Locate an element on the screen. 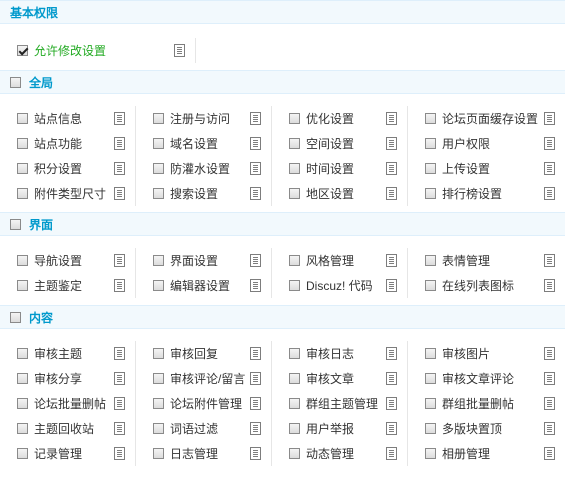 This screenshot has width=565, height=477. permission-item: 审核分享 is located at coordinates (68, 378).